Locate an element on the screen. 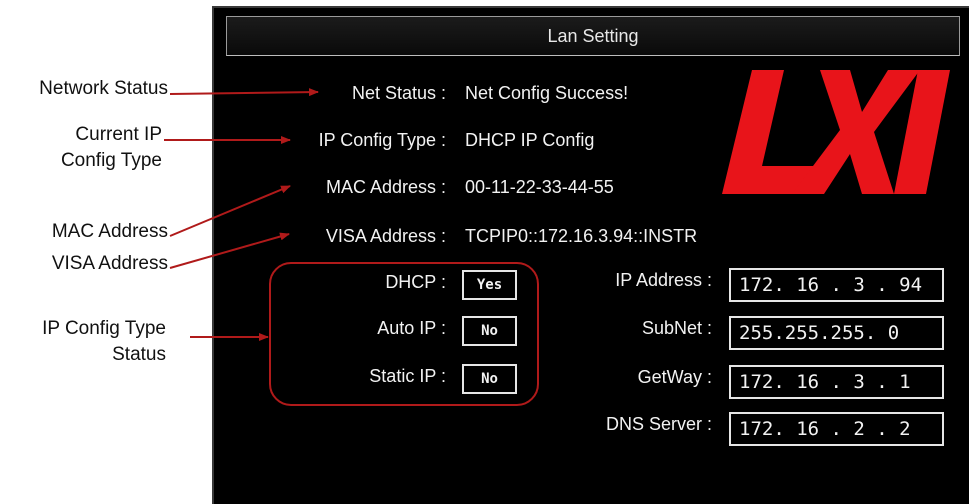  annotation-arrows is located at coordinates (241, 214).